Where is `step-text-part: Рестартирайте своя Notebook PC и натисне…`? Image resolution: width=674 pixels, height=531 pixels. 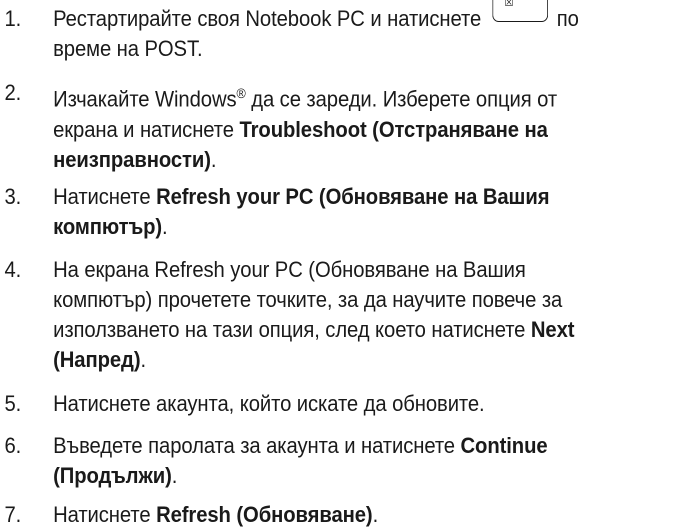
step-text-part: Рестартирайте своя Notebook PC и натисне… is located at coordinates (267, 18).